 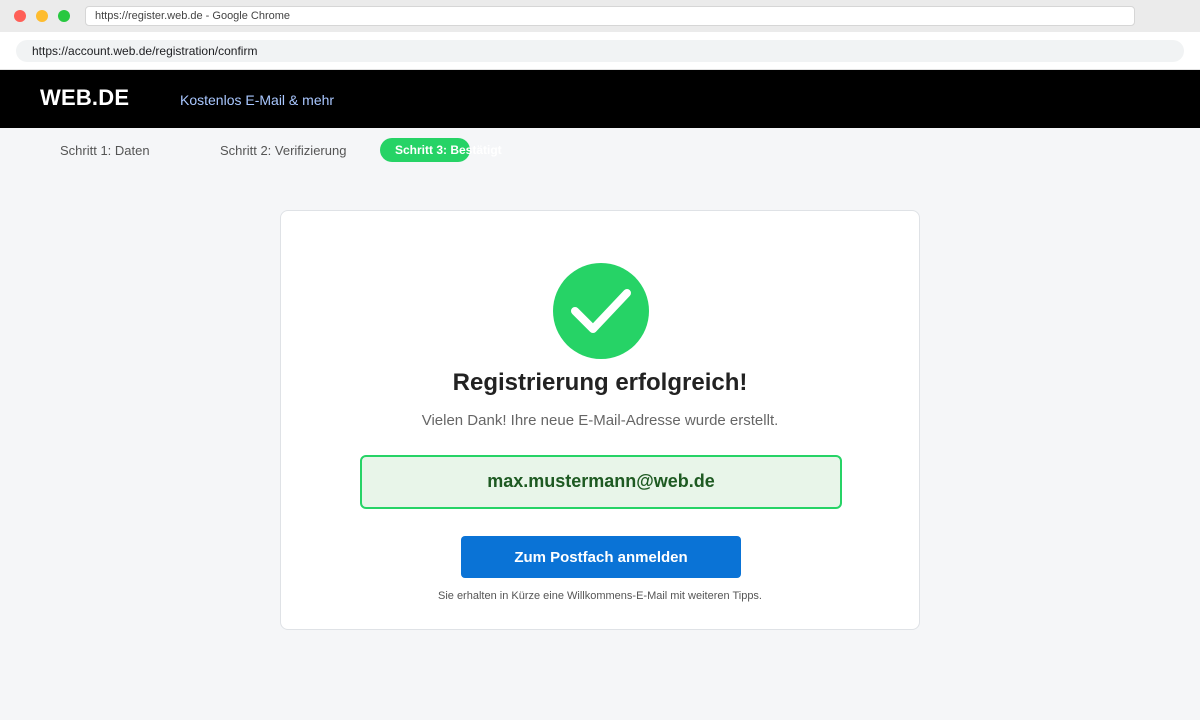 I want to click on webde-logo: WEB.DE, so click(x=84, y=98).